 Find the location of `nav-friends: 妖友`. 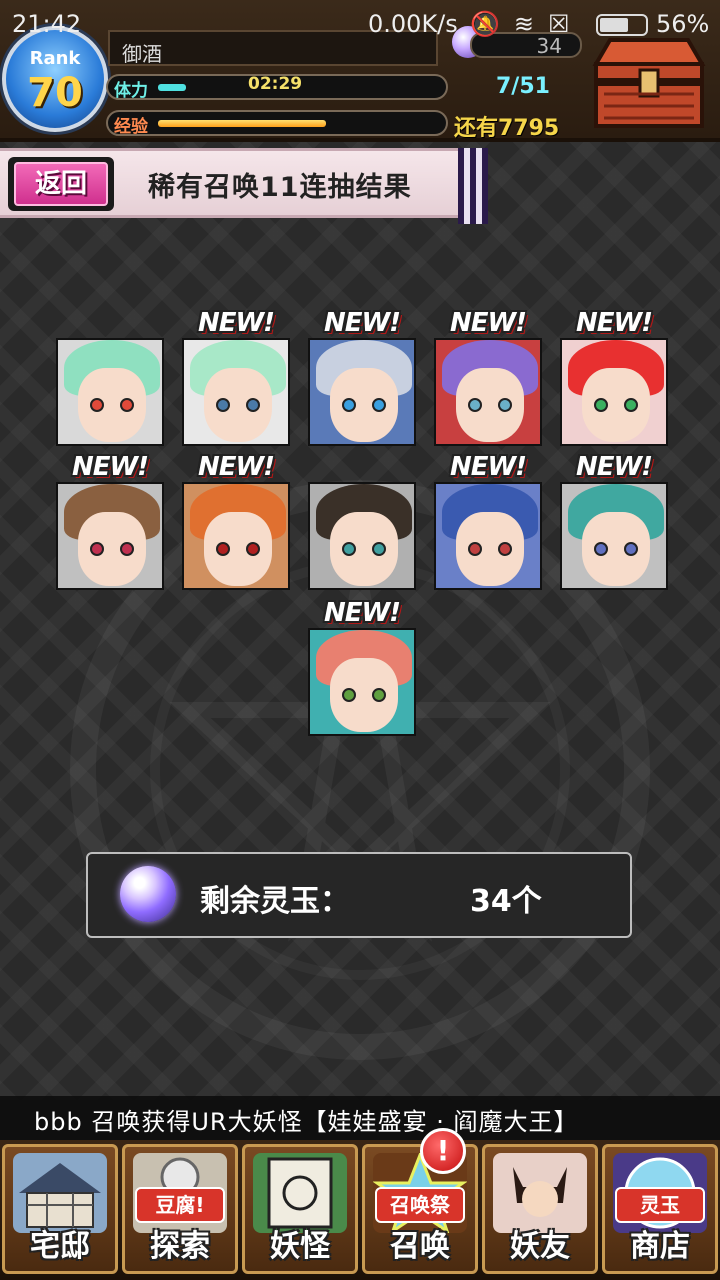

nav-friends: 妖友 is located at coordinates (540, 1209).